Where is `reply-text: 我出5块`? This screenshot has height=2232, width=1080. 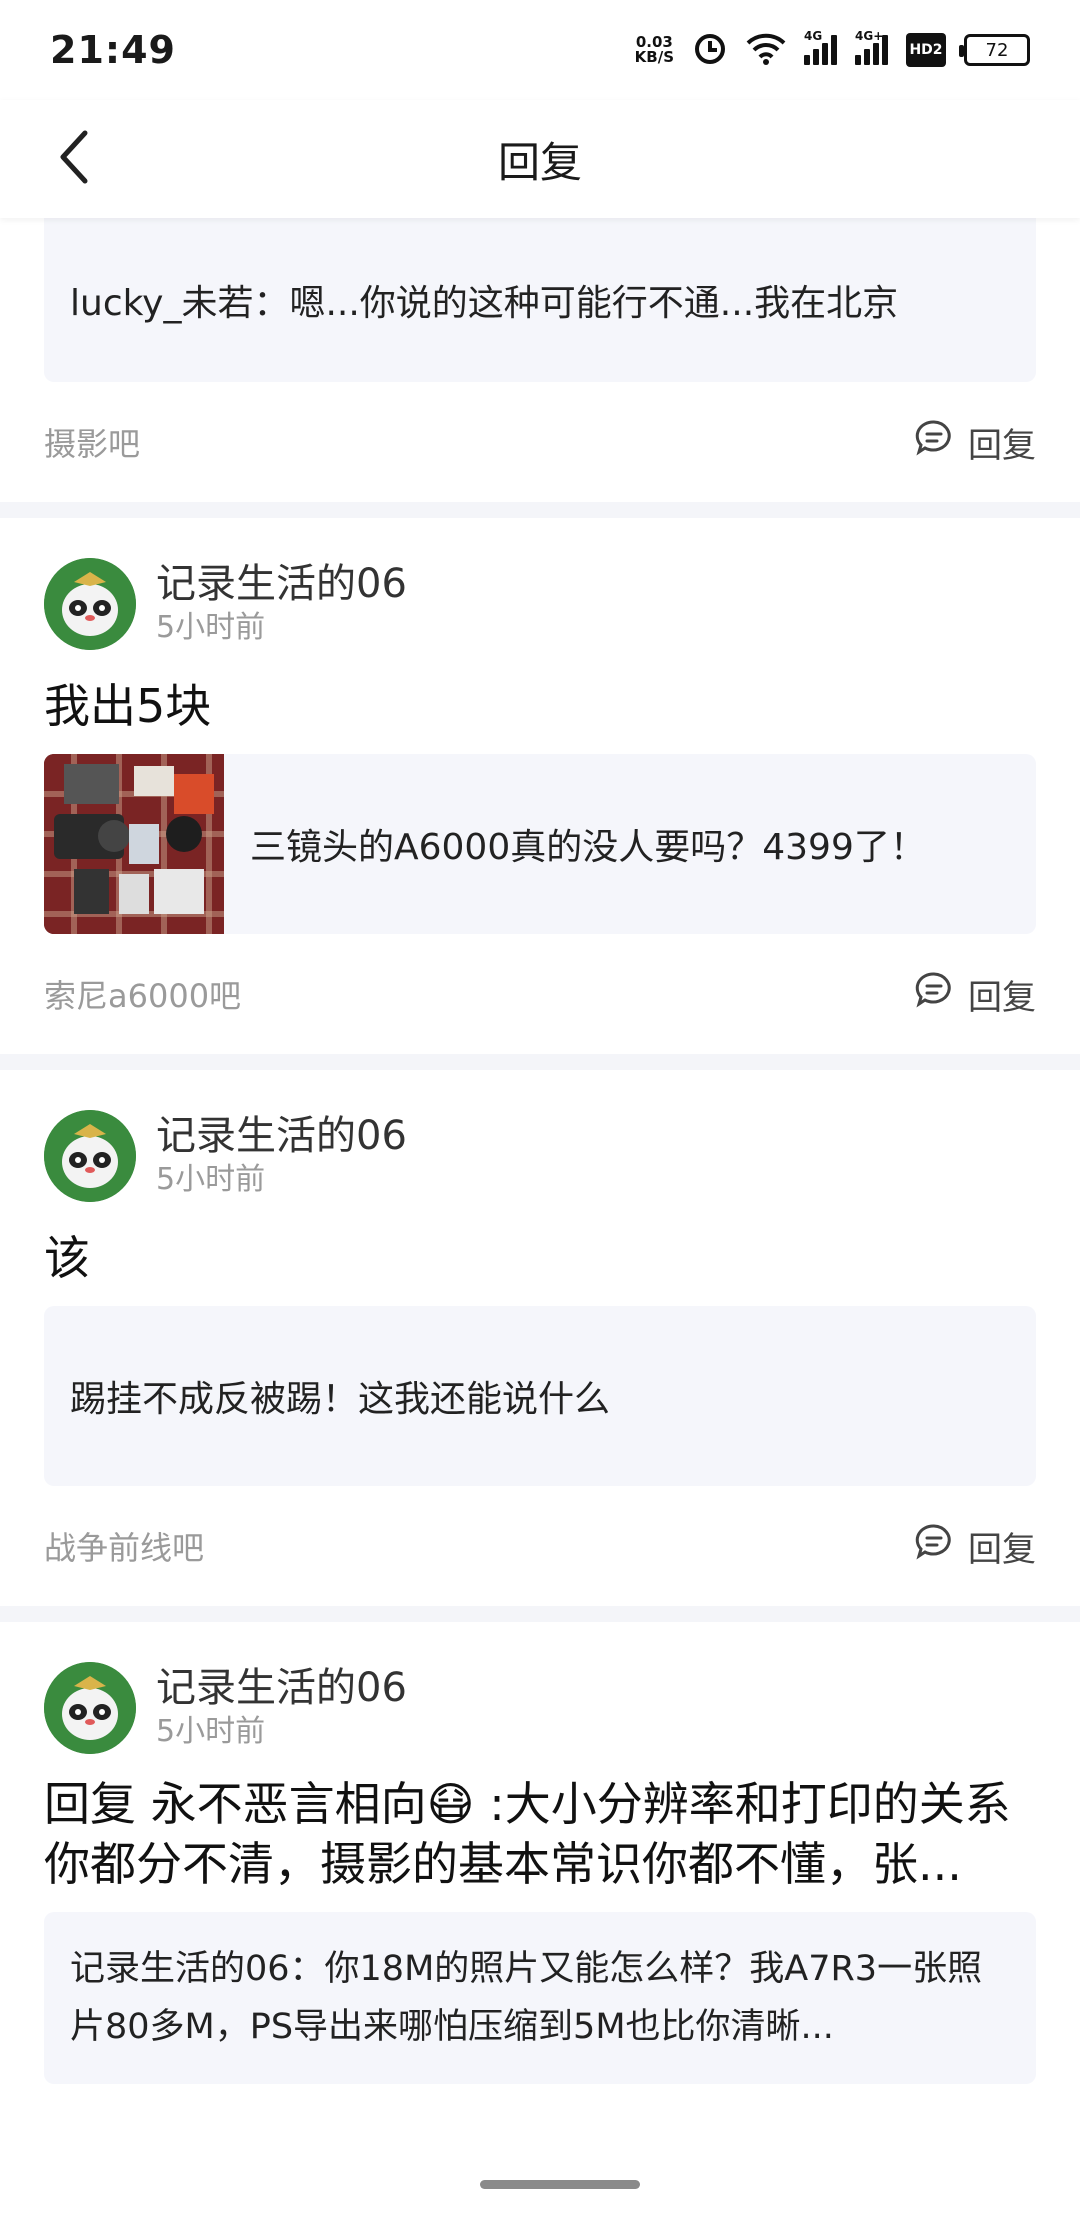
reply-text: 我出5块 is located at coordinates (540, 702).